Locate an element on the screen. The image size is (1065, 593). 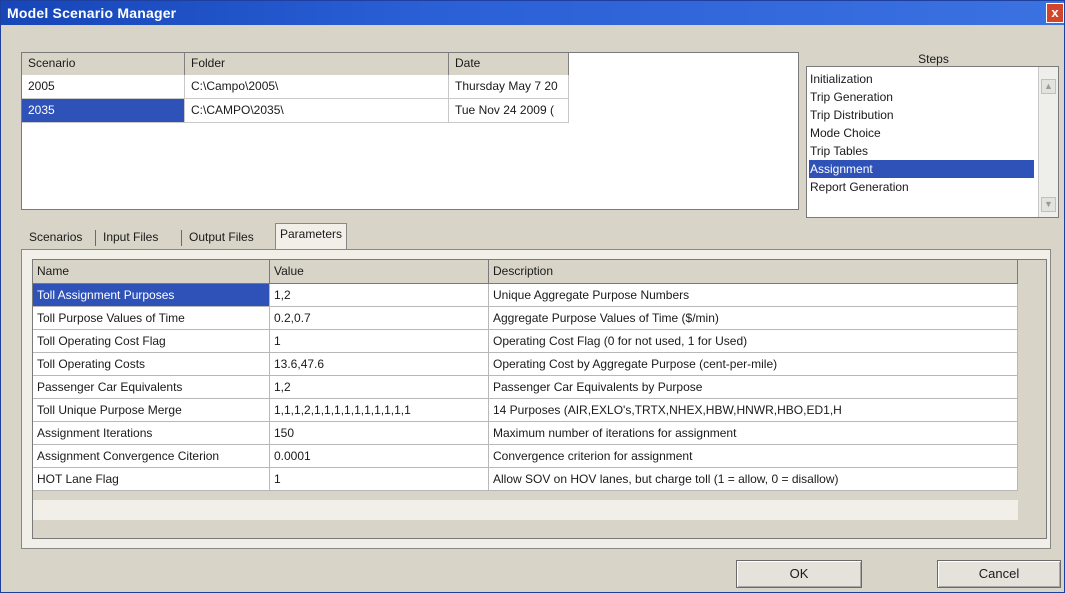
parameter-value: 150 is located at coordinates (379, 433).